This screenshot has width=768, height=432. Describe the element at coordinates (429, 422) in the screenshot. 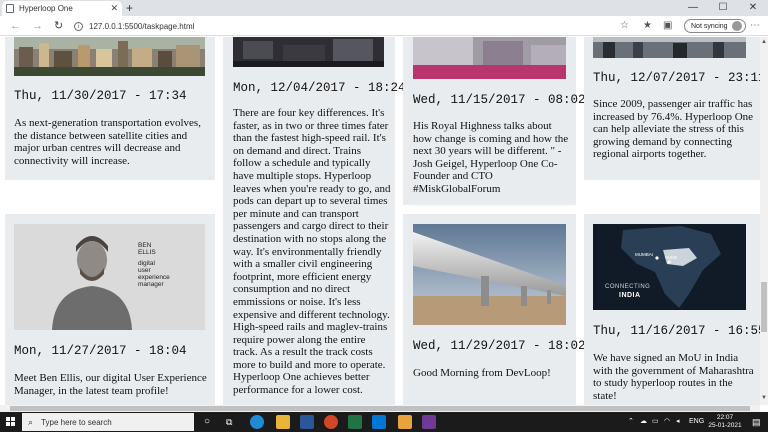

I see `teams-icon` at that location.